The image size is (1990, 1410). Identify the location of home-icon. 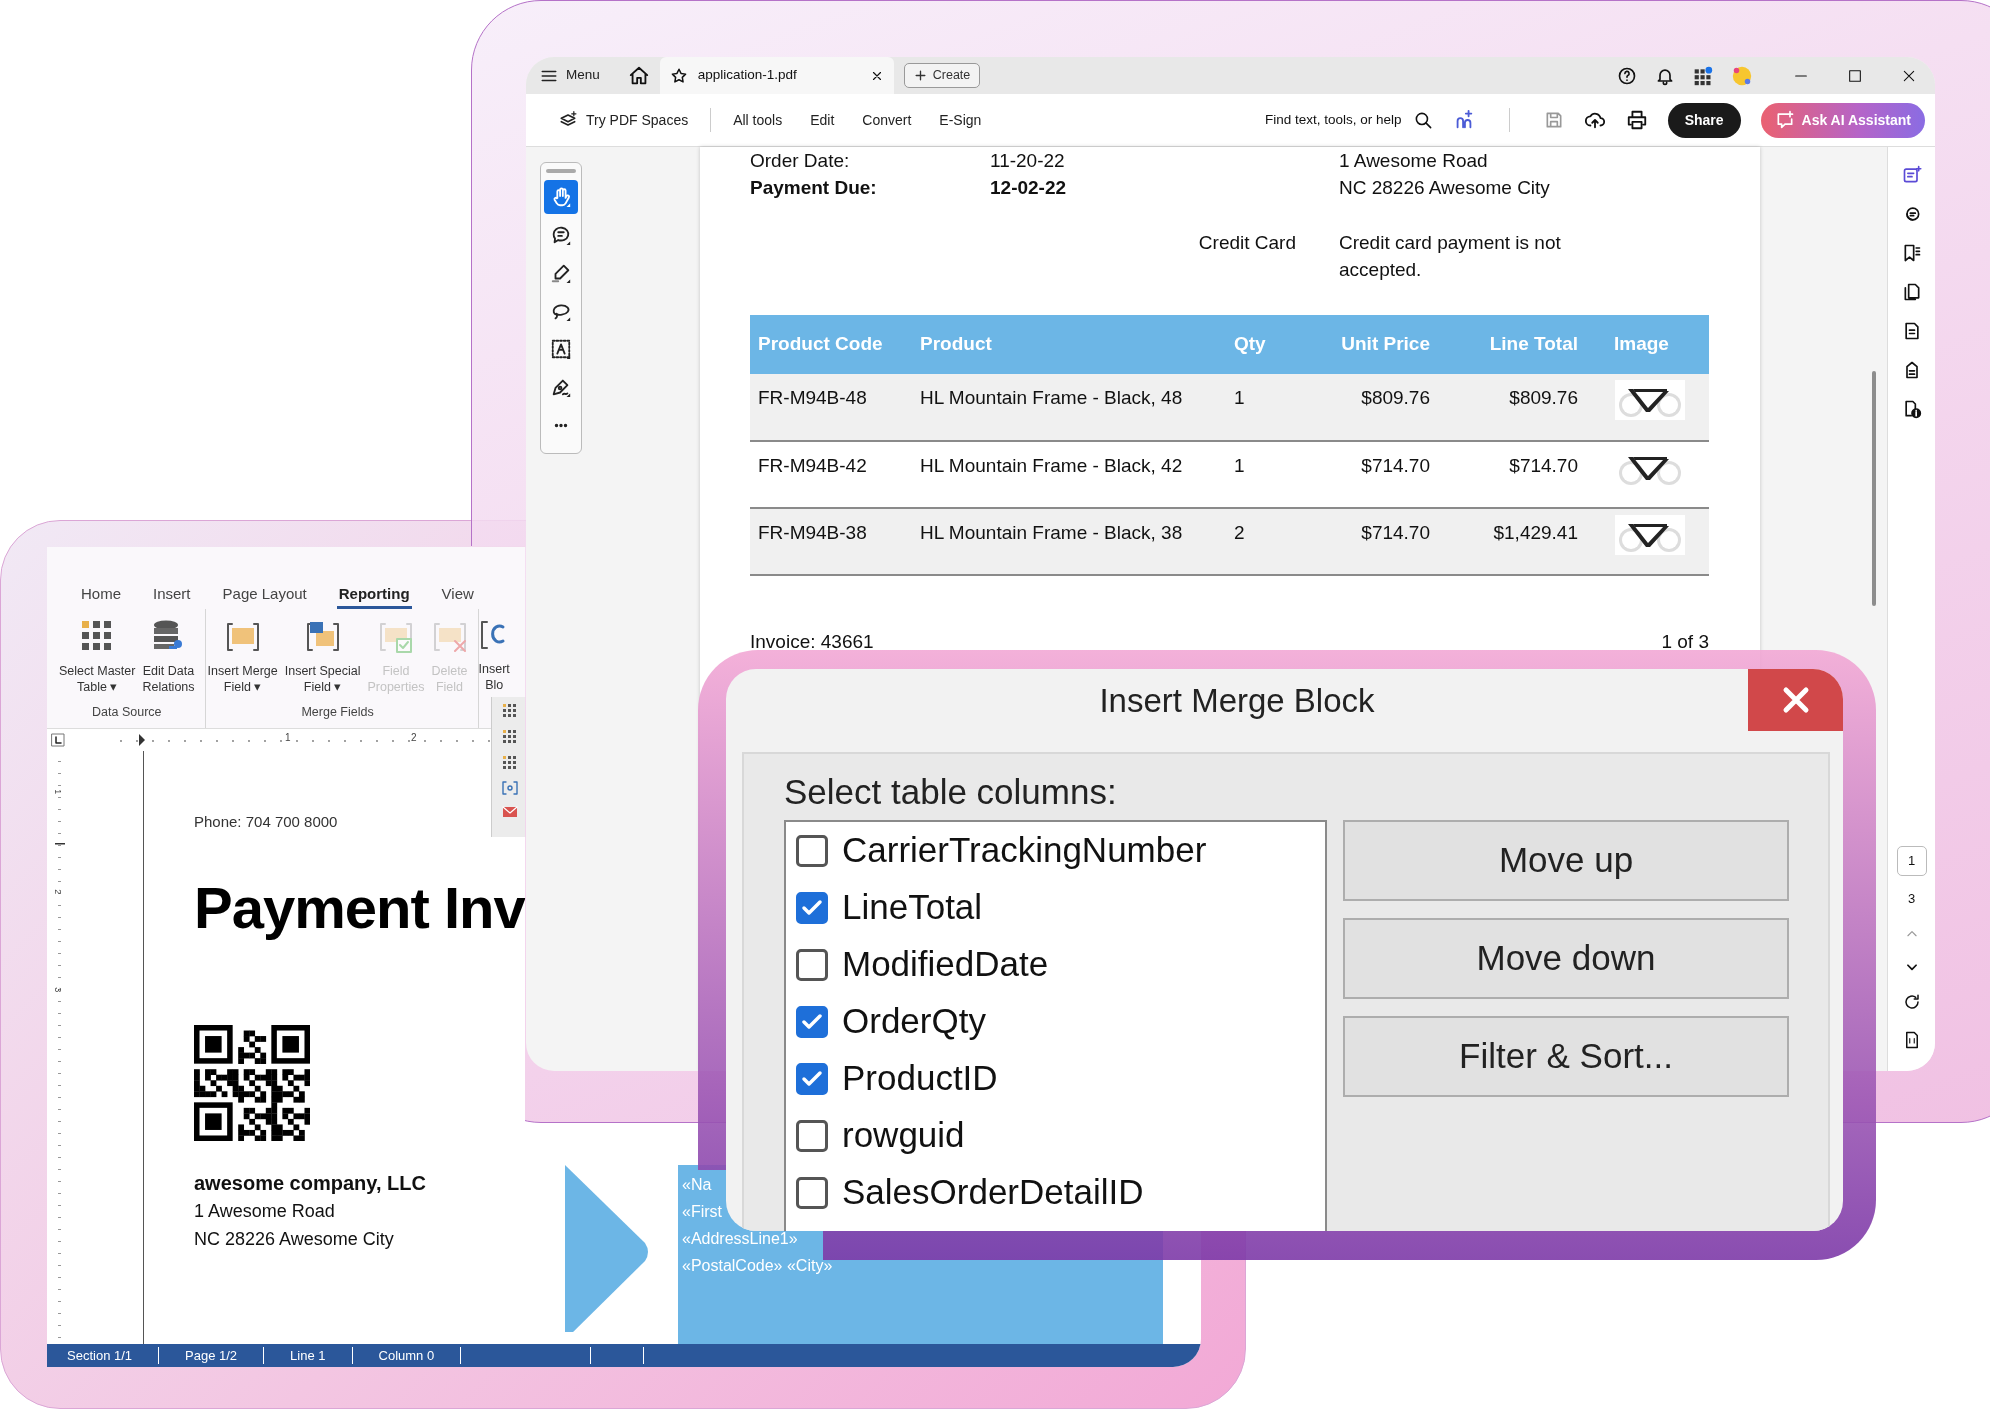
(638, 75).